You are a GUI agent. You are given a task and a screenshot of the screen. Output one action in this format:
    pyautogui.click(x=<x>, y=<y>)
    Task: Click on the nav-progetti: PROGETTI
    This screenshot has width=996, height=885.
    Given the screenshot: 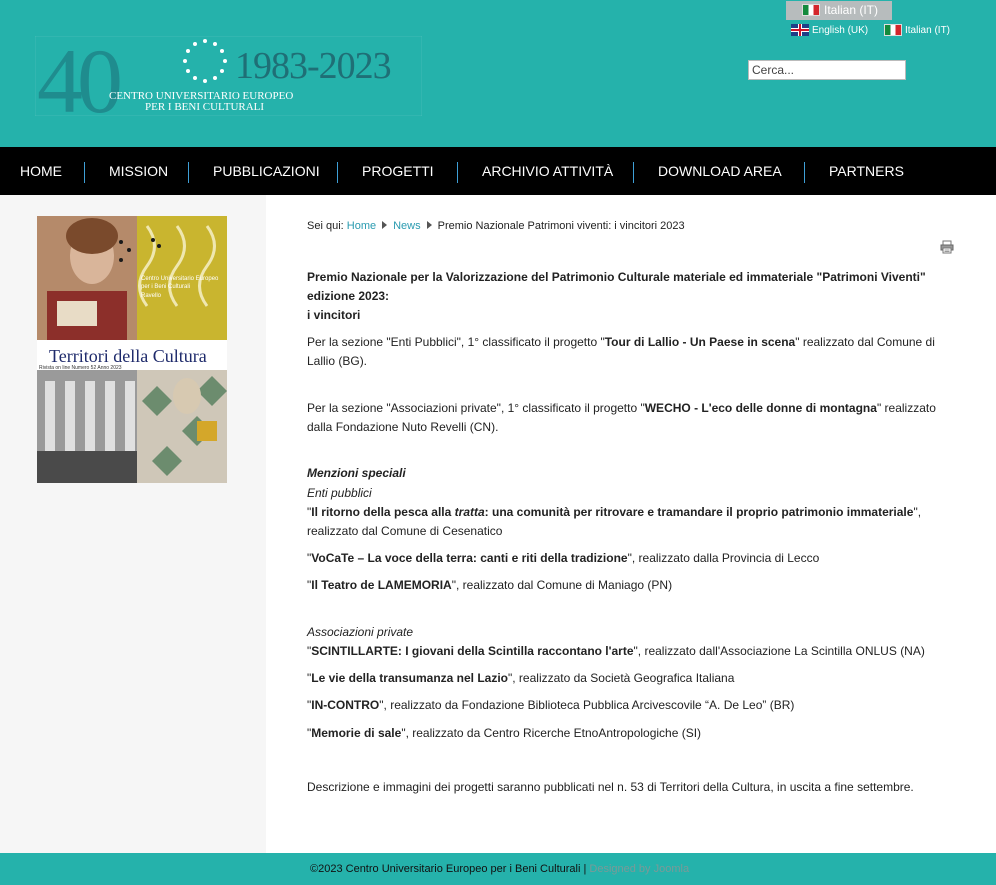 What is the action you would take?
    pyautogui.click(x=398, y=171)
    